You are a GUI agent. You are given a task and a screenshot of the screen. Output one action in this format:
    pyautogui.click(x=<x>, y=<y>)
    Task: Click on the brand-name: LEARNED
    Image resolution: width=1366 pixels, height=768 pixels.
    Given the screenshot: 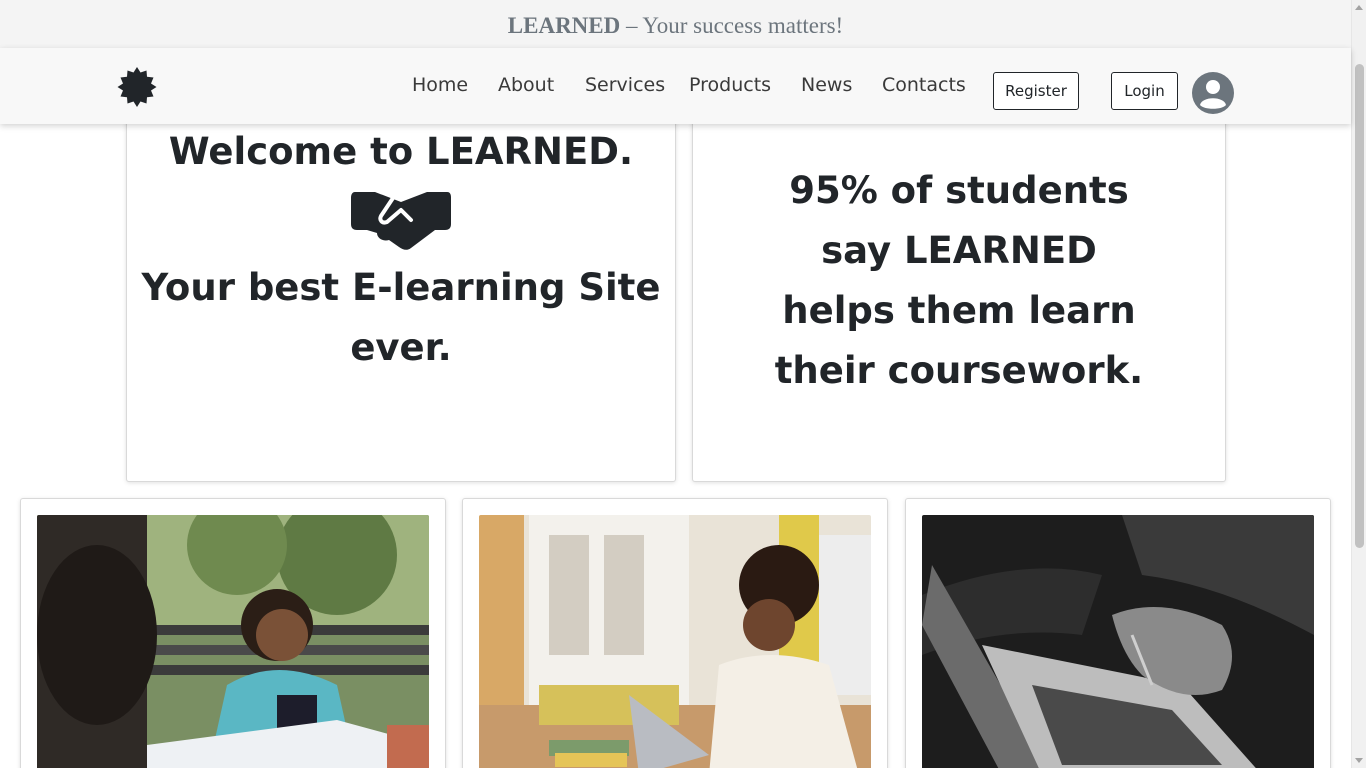 What is the action you would take?
    pyautogui.click(x=564, y=25)
    